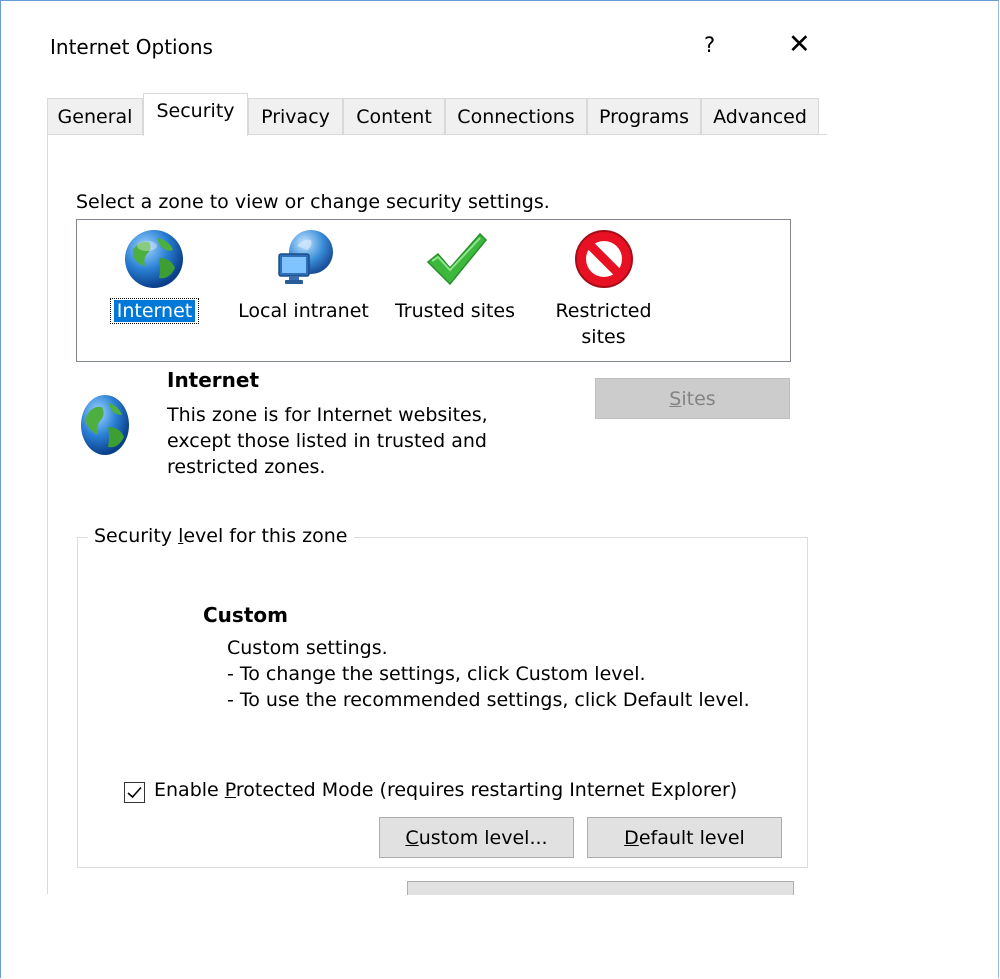  What do you see at coordinates (600, 888) in the screenshot?
I see `reset-all-zones-button-partial` at bounding box center [600, 888].